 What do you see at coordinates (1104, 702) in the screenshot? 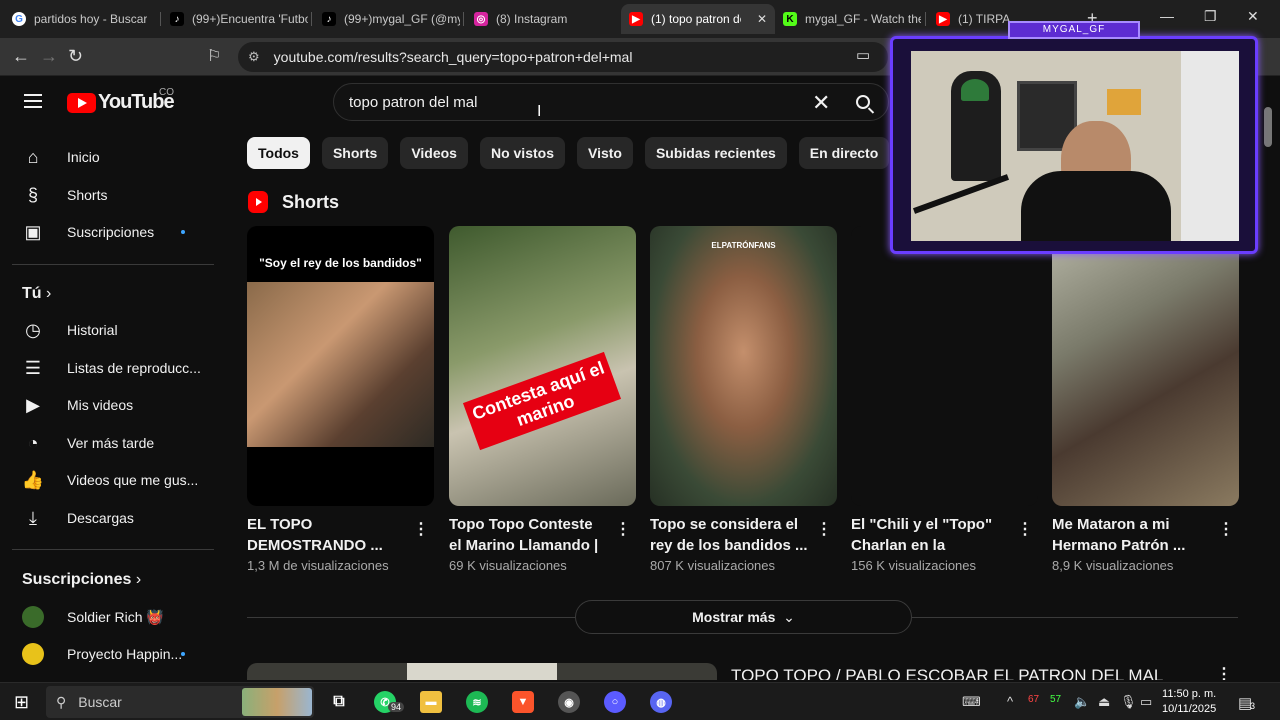
I see `usb-icon: ⏏` at bounding box center [1104, 702].